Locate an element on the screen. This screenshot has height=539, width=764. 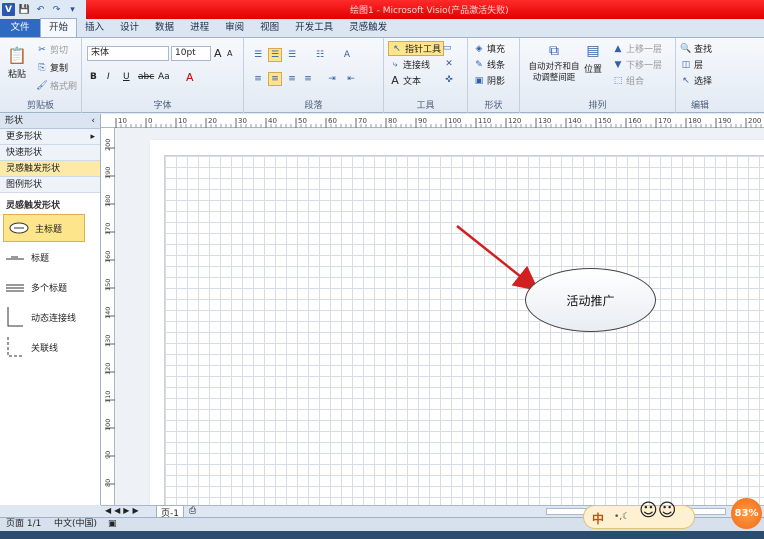
shapes-row-brainstorming: 灵感触发形状 is located at coordinates (50, 169).